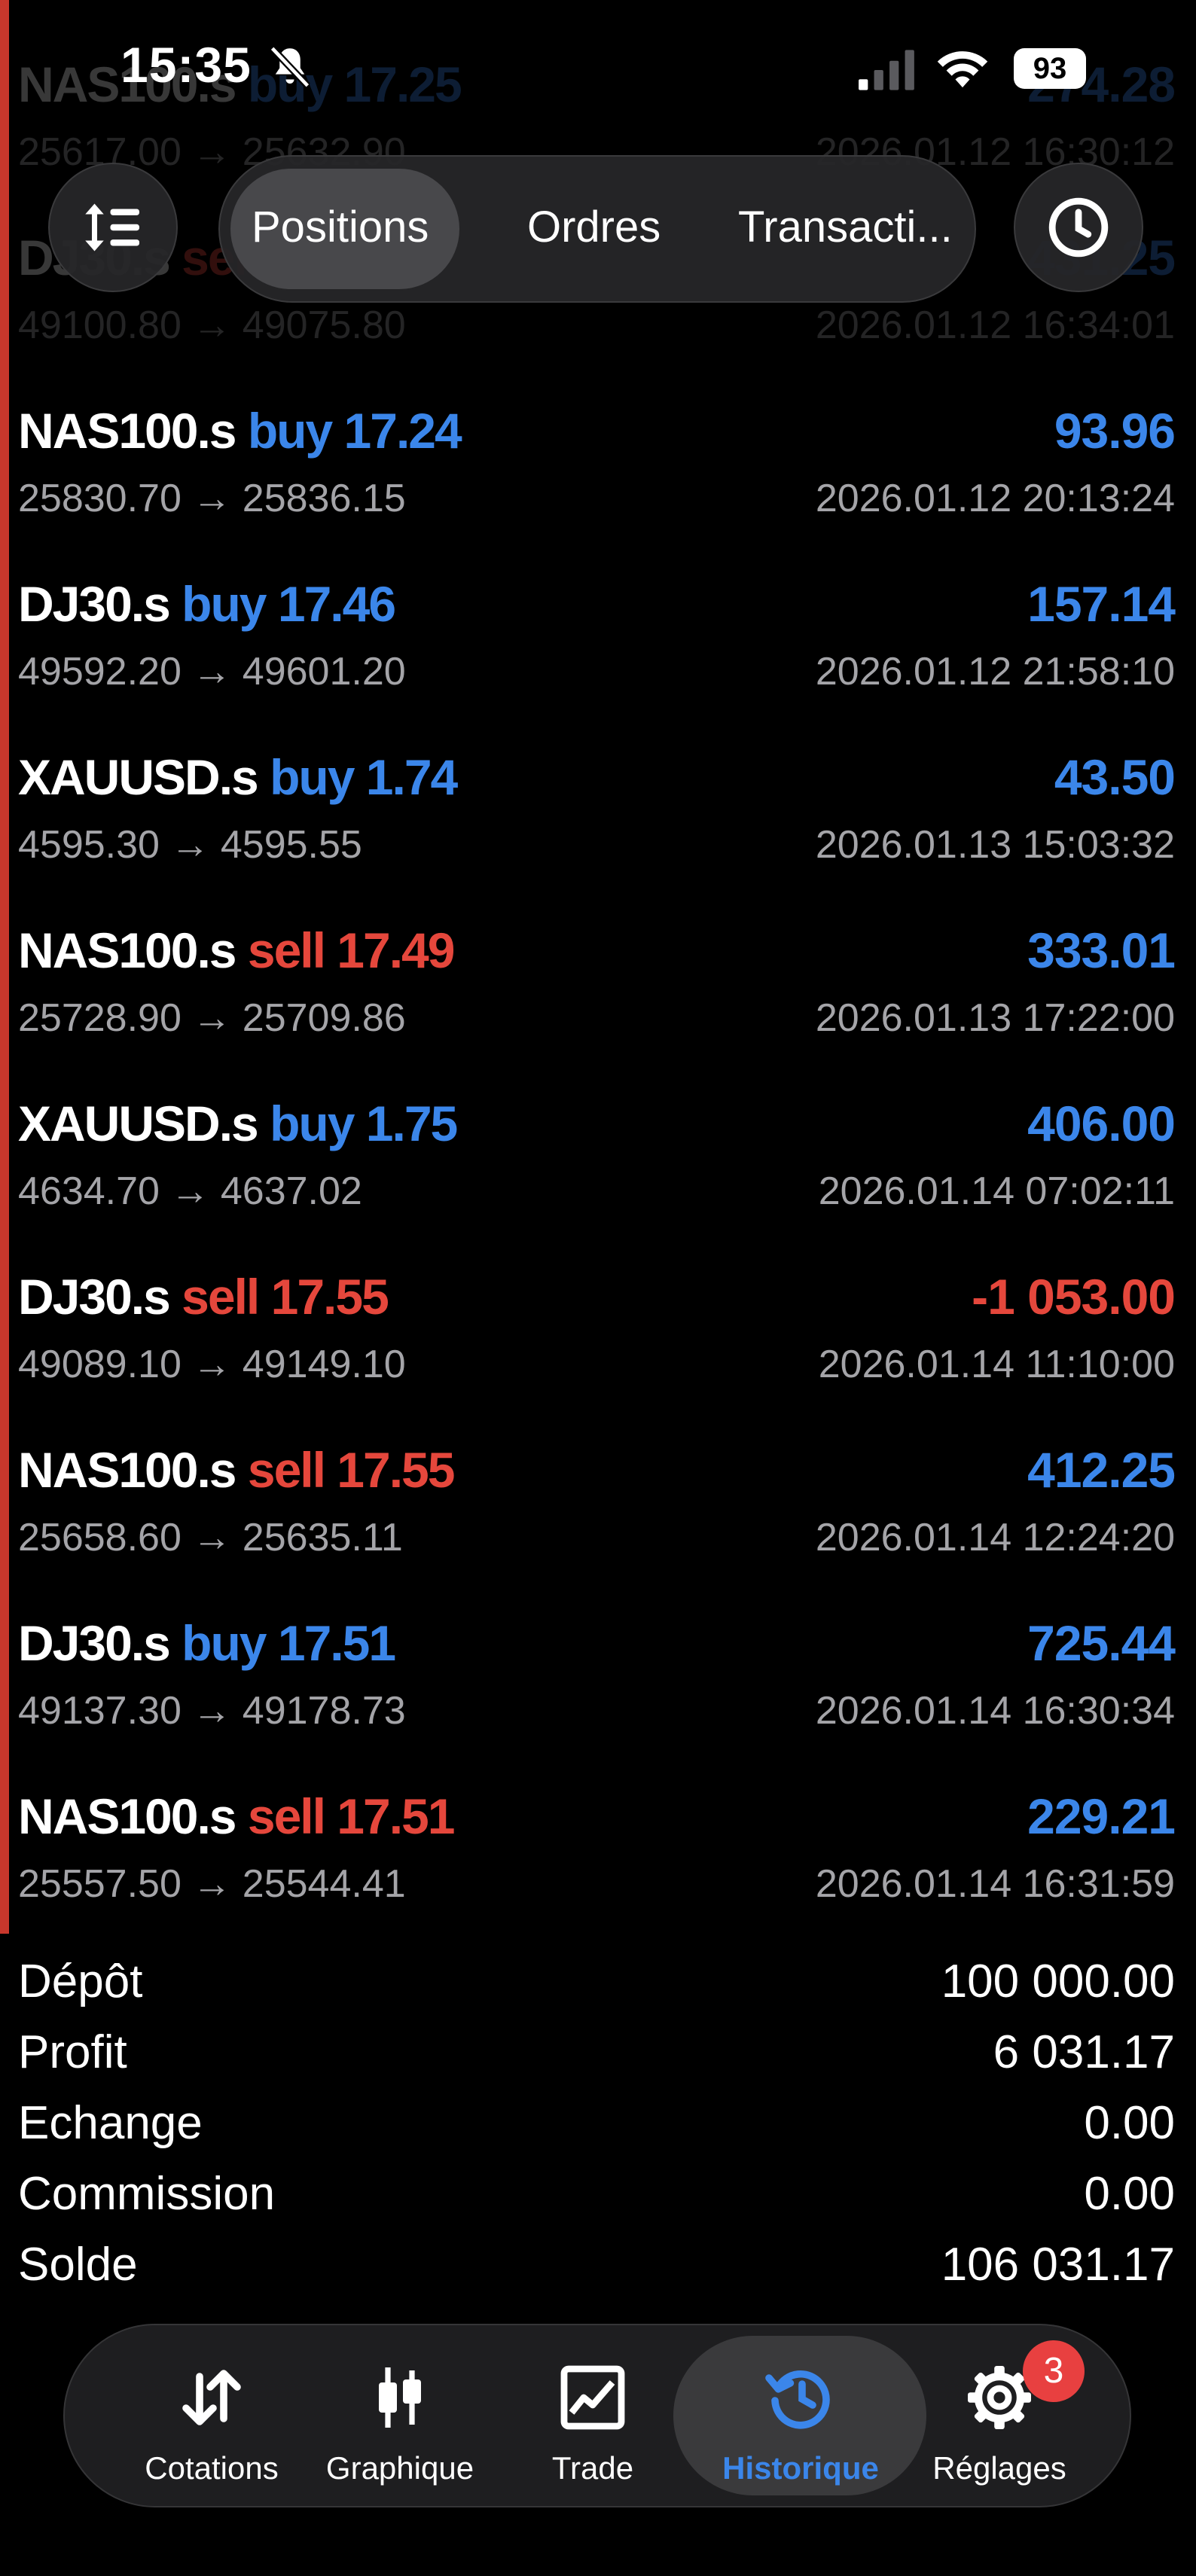  I want to click on trade-volume: 1.75, so click(411, 1123).